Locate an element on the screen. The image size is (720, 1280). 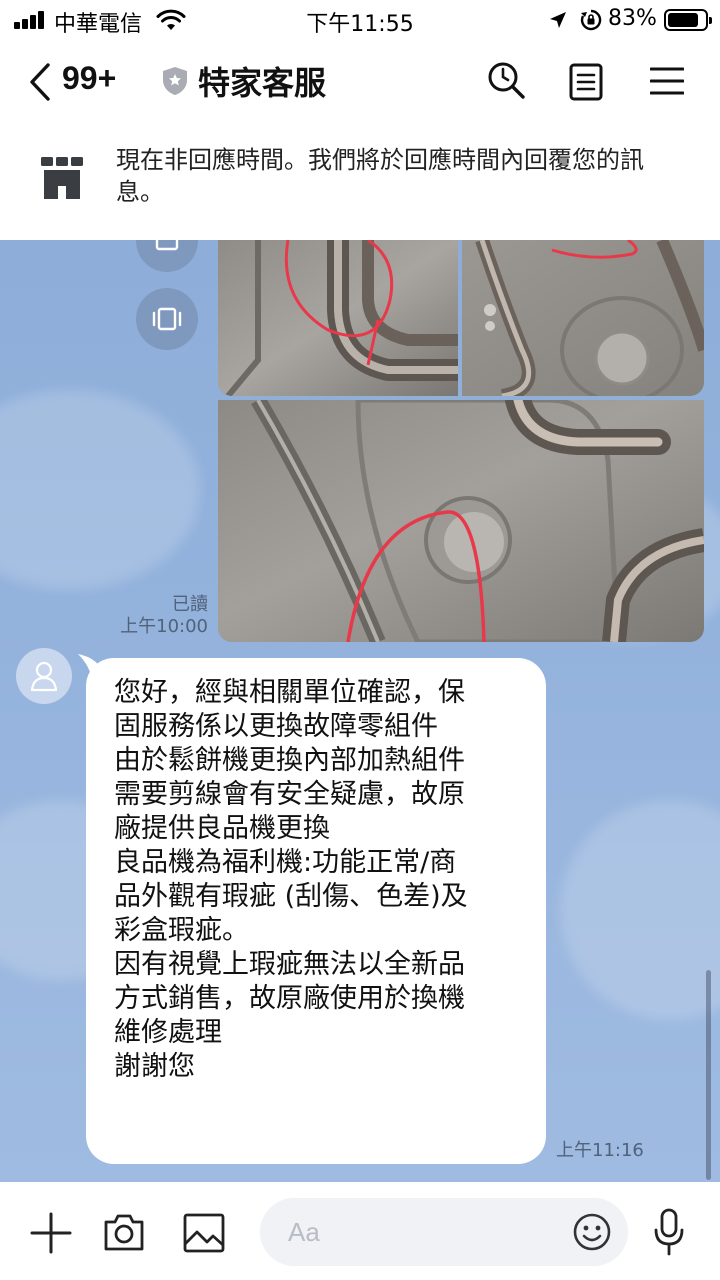
avatar is located at coordinates (44, 676).